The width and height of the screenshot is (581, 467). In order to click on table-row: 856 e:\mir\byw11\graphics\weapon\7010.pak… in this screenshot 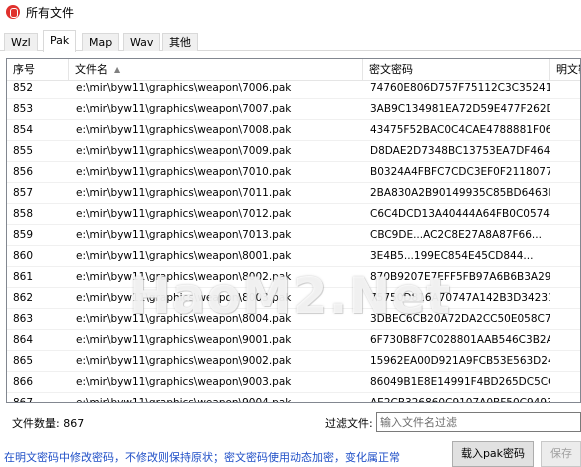, I will do `click(293, 172)`.